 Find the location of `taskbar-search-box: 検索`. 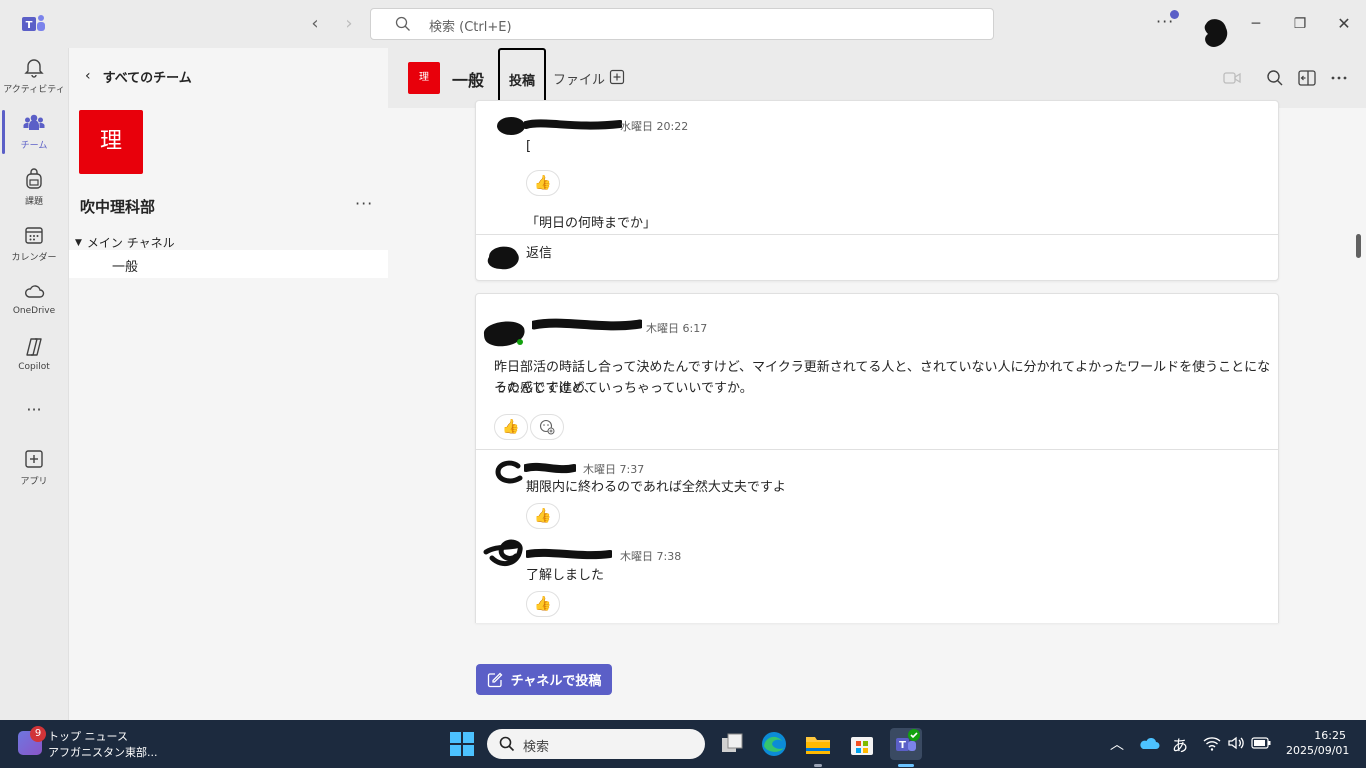

taskbar-search-box: 検索 is located at coordinates (596, 744).